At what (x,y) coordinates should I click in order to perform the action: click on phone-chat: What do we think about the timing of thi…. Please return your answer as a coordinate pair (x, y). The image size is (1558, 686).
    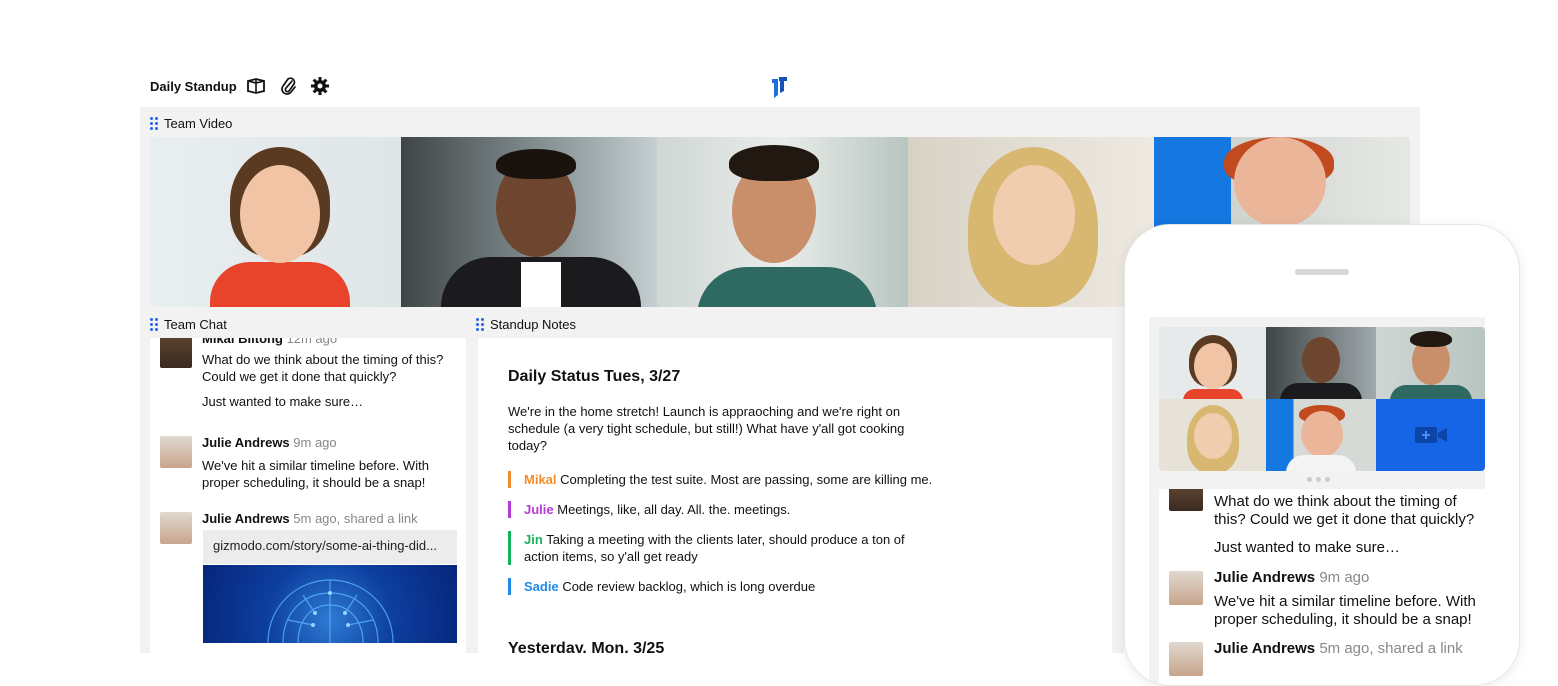
    Looking at the image, I should click on (1322, 587).